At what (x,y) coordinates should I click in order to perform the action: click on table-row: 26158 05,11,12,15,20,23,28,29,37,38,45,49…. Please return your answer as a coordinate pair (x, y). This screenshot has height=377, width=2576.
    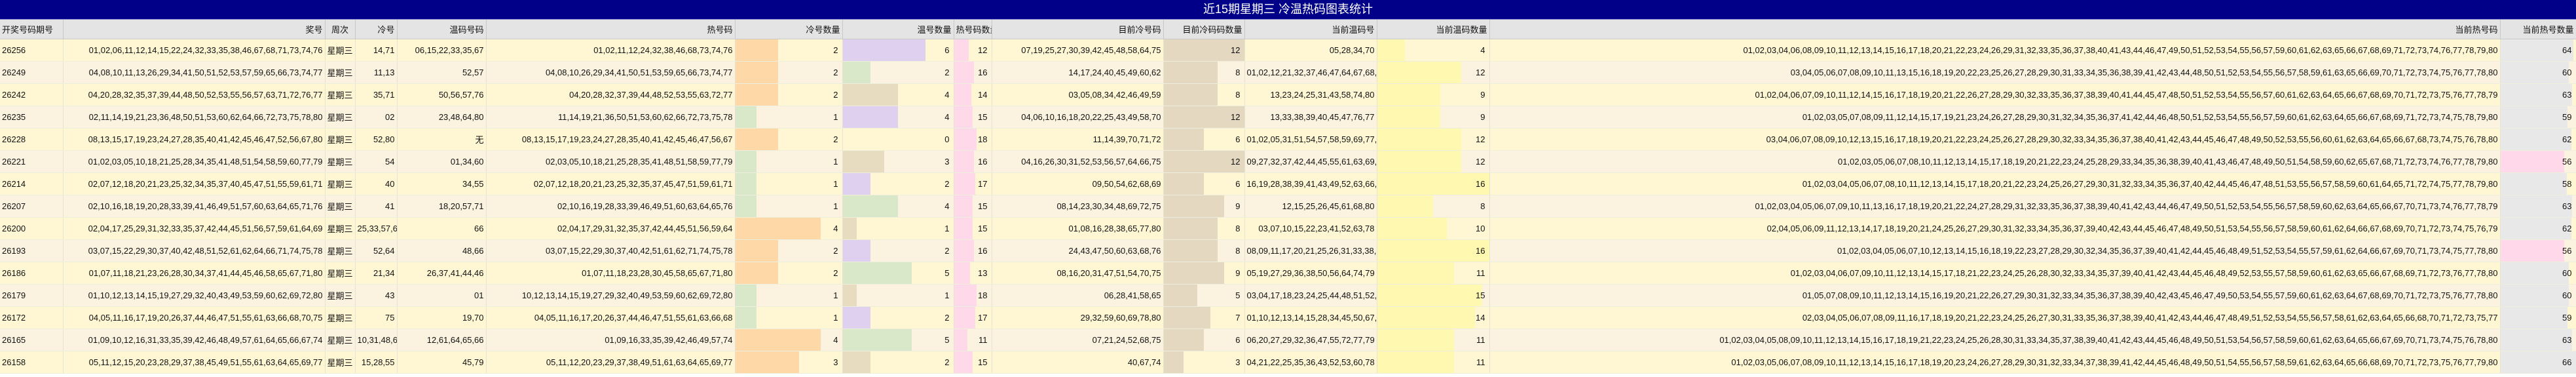
    Looking at the image, I should click on (1288, 362).